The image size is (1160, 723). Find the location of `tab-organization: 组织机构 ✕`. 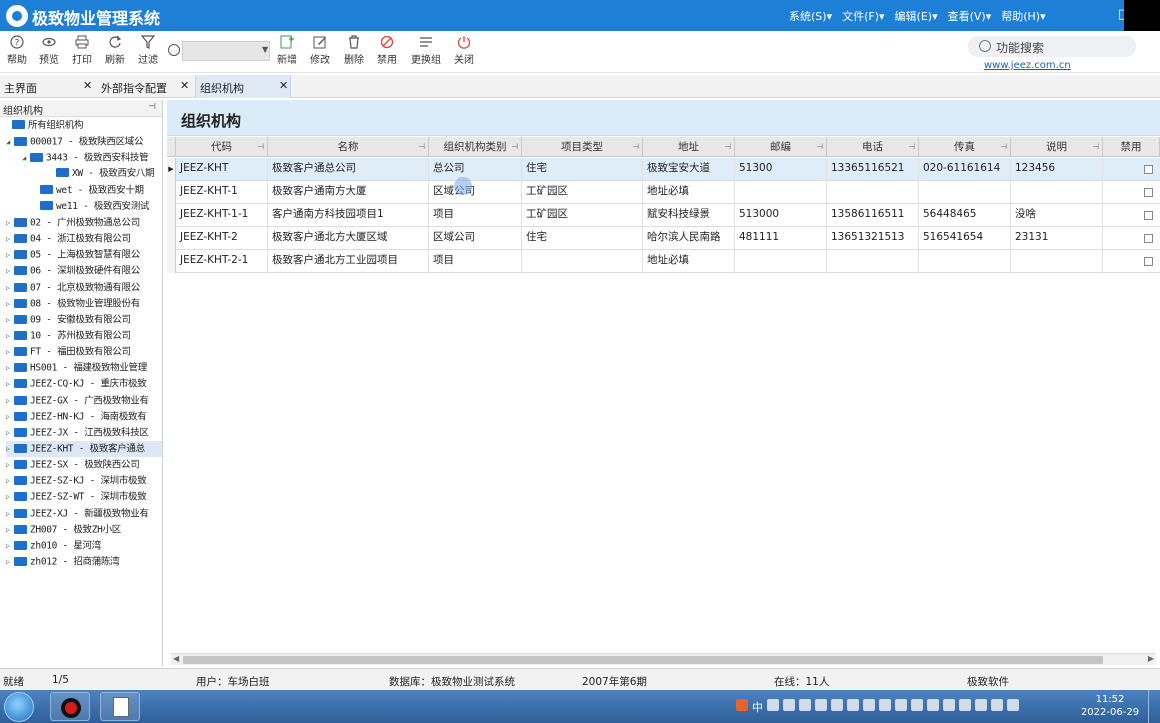

tab-organization: 组织机构 ✕ is located at coordinates (243, 86).